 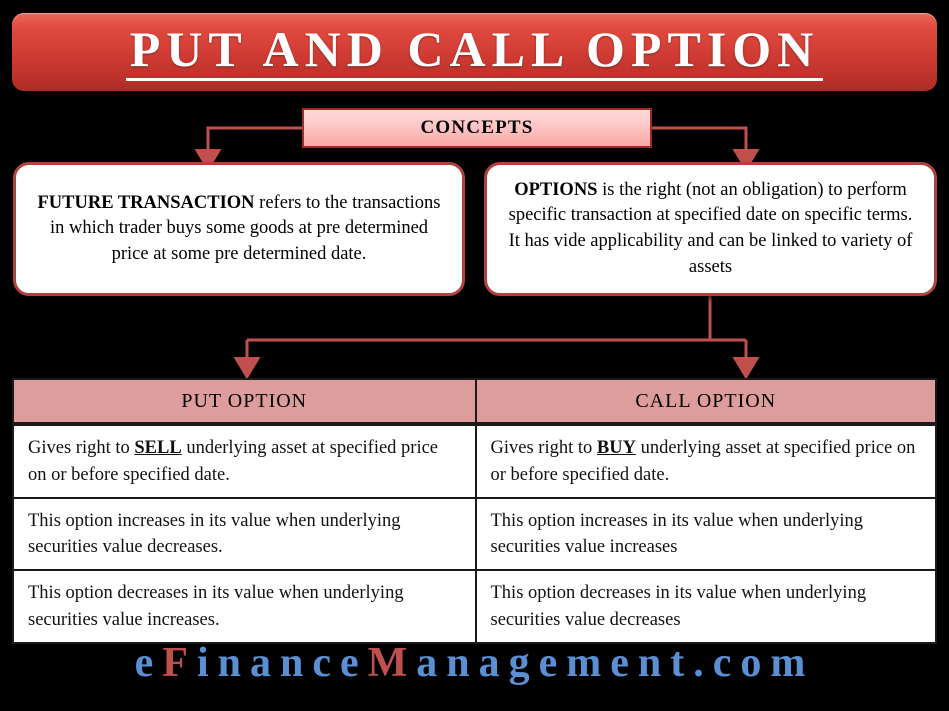 I want to click on call-rights-prefix: Gives right to, so click(x=543, y=448).